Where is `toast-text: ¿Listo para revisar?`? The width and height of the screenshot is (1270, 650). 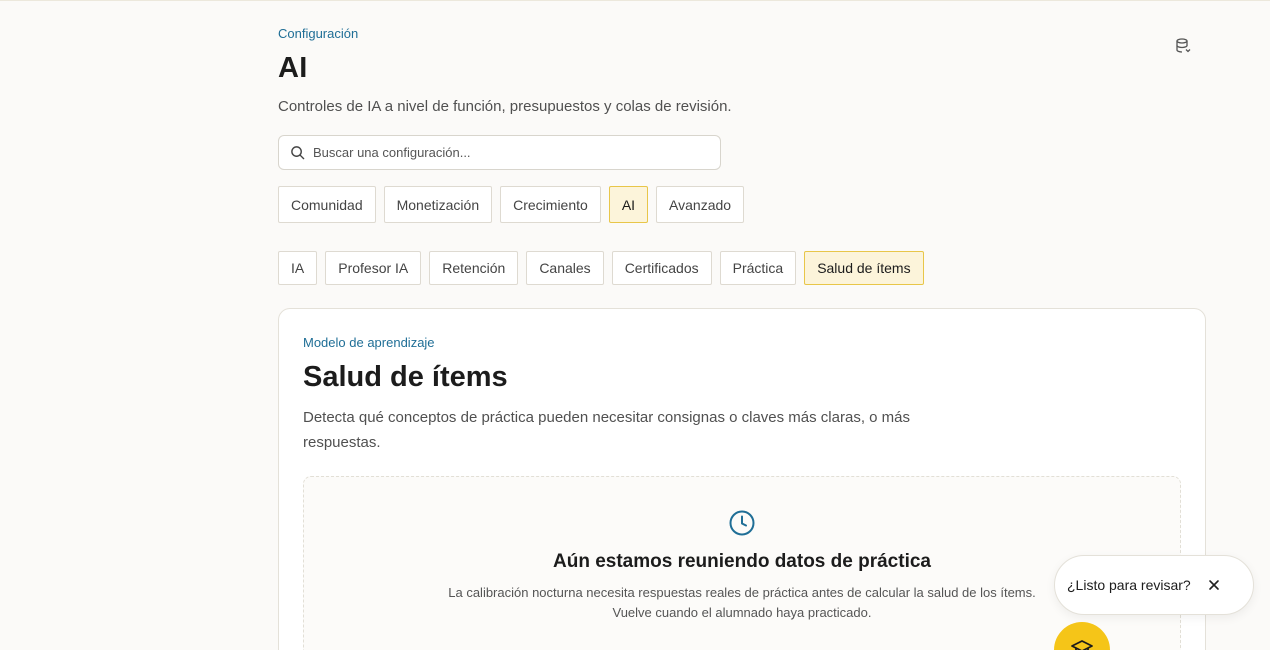
toast-text: ¿Listo para revisar? is located at coordinates (1129, 585).